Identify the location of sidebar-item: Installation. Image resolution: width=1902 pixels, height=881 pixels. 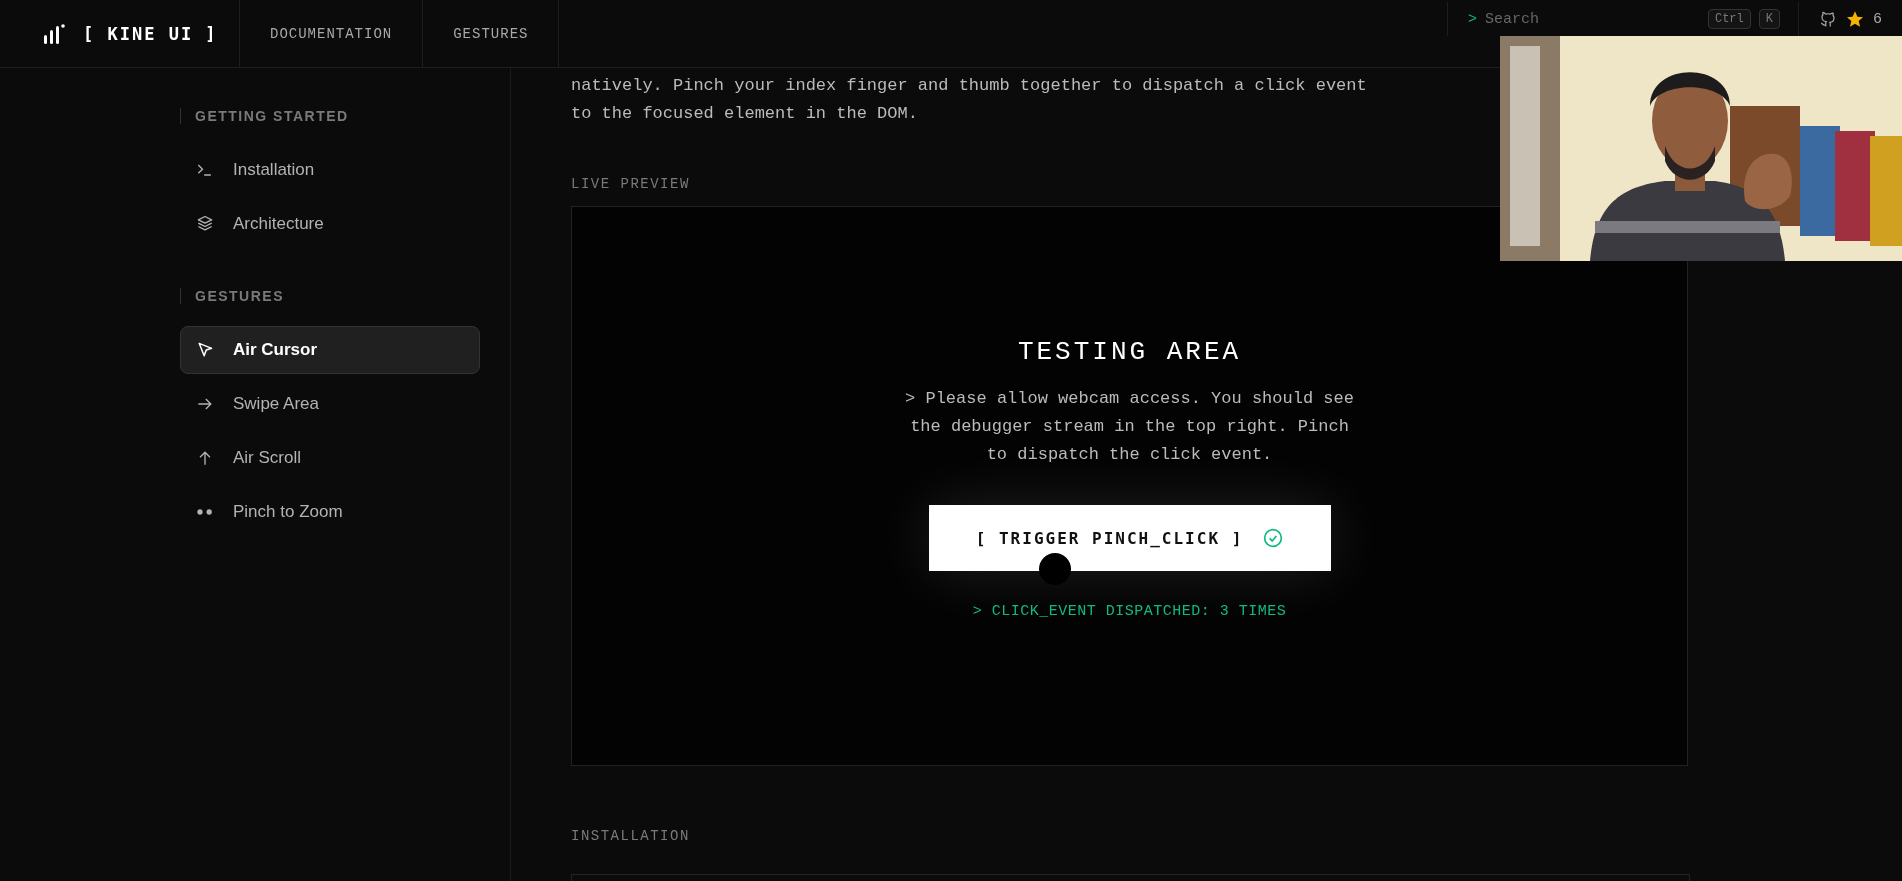
(330, 170).